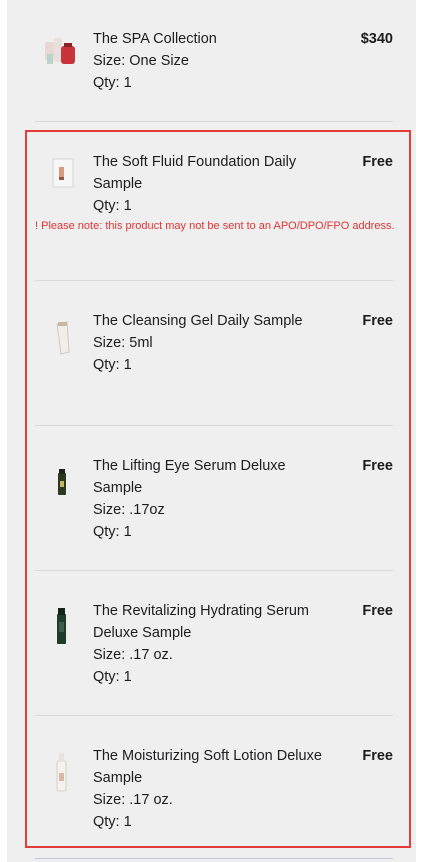 The image size is (424, 862). I want to click on divider, so click(214, 121).